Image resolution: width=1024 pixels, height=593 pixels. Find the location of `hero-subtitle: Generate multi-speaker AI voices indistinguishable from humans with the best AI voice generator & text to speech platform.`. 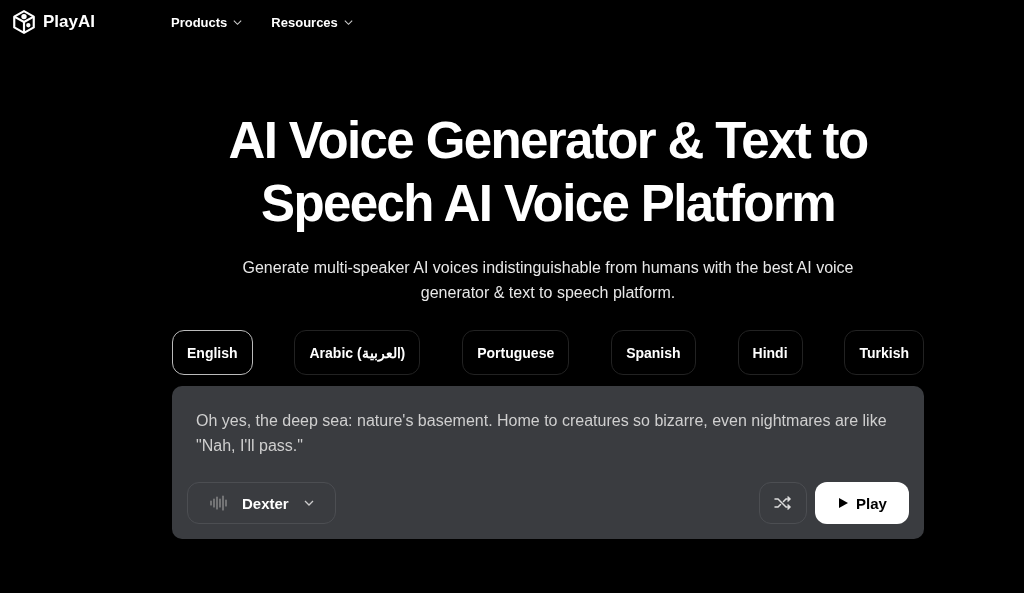

hero-subtitle: Generate multi-speaker AI voices indistinguishable from humans with the best AI voice generator & text to speech platform. is located at coordinates (548, 280).